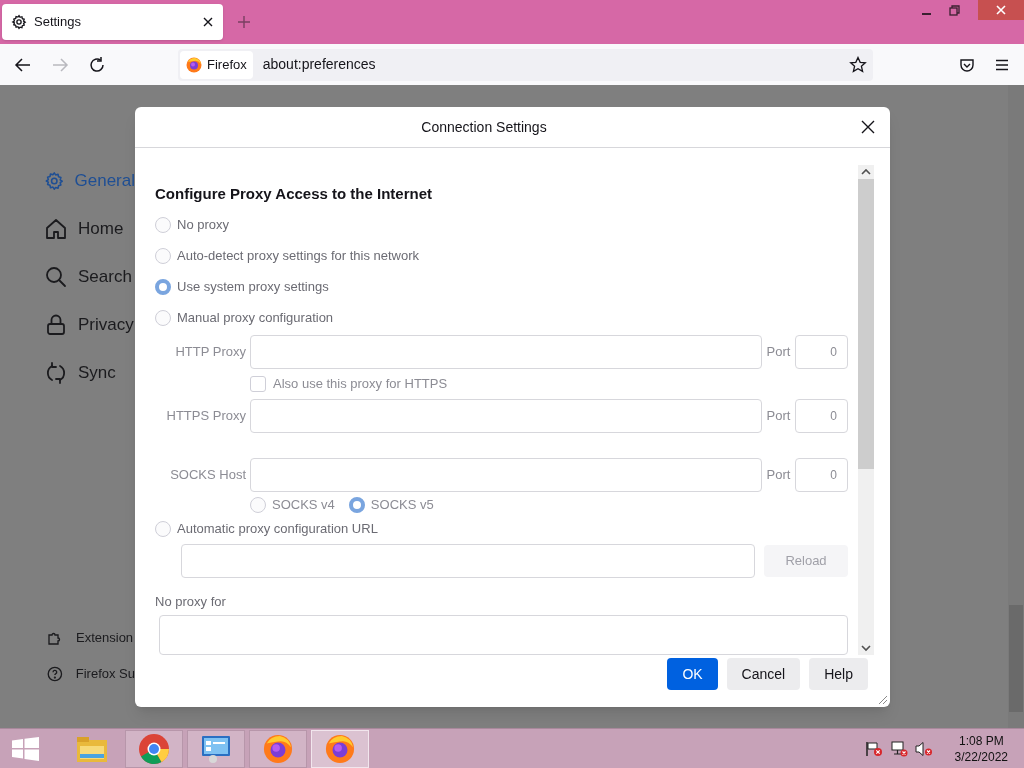 This screenshot has width=1024, height=768. What do you see at coordinates (255, 317) in the screenshot?
I see `radio-label: Manual proxy configuration` at bounding box center [255, 317].